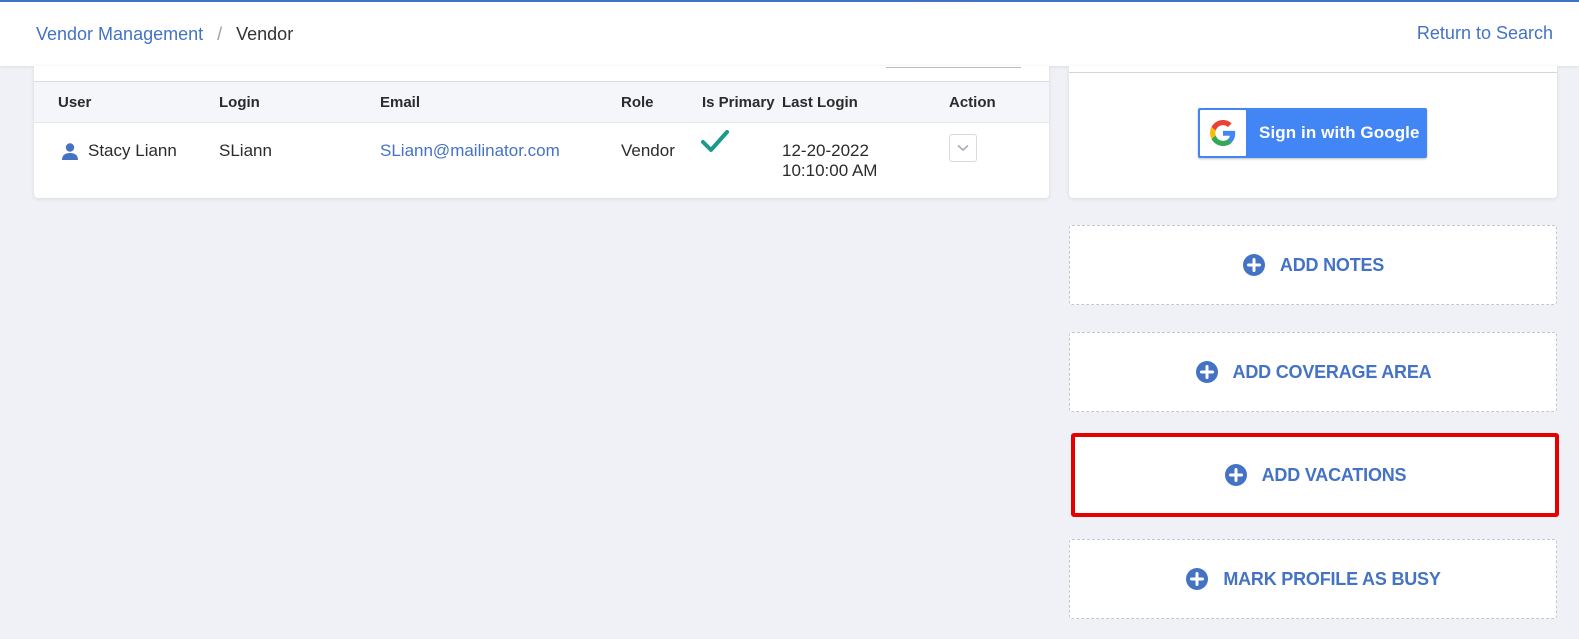 This screenshot has width=1579, height=639. I want to click on user-email-link: SLiann@mailinator.com, so click(470, 151).